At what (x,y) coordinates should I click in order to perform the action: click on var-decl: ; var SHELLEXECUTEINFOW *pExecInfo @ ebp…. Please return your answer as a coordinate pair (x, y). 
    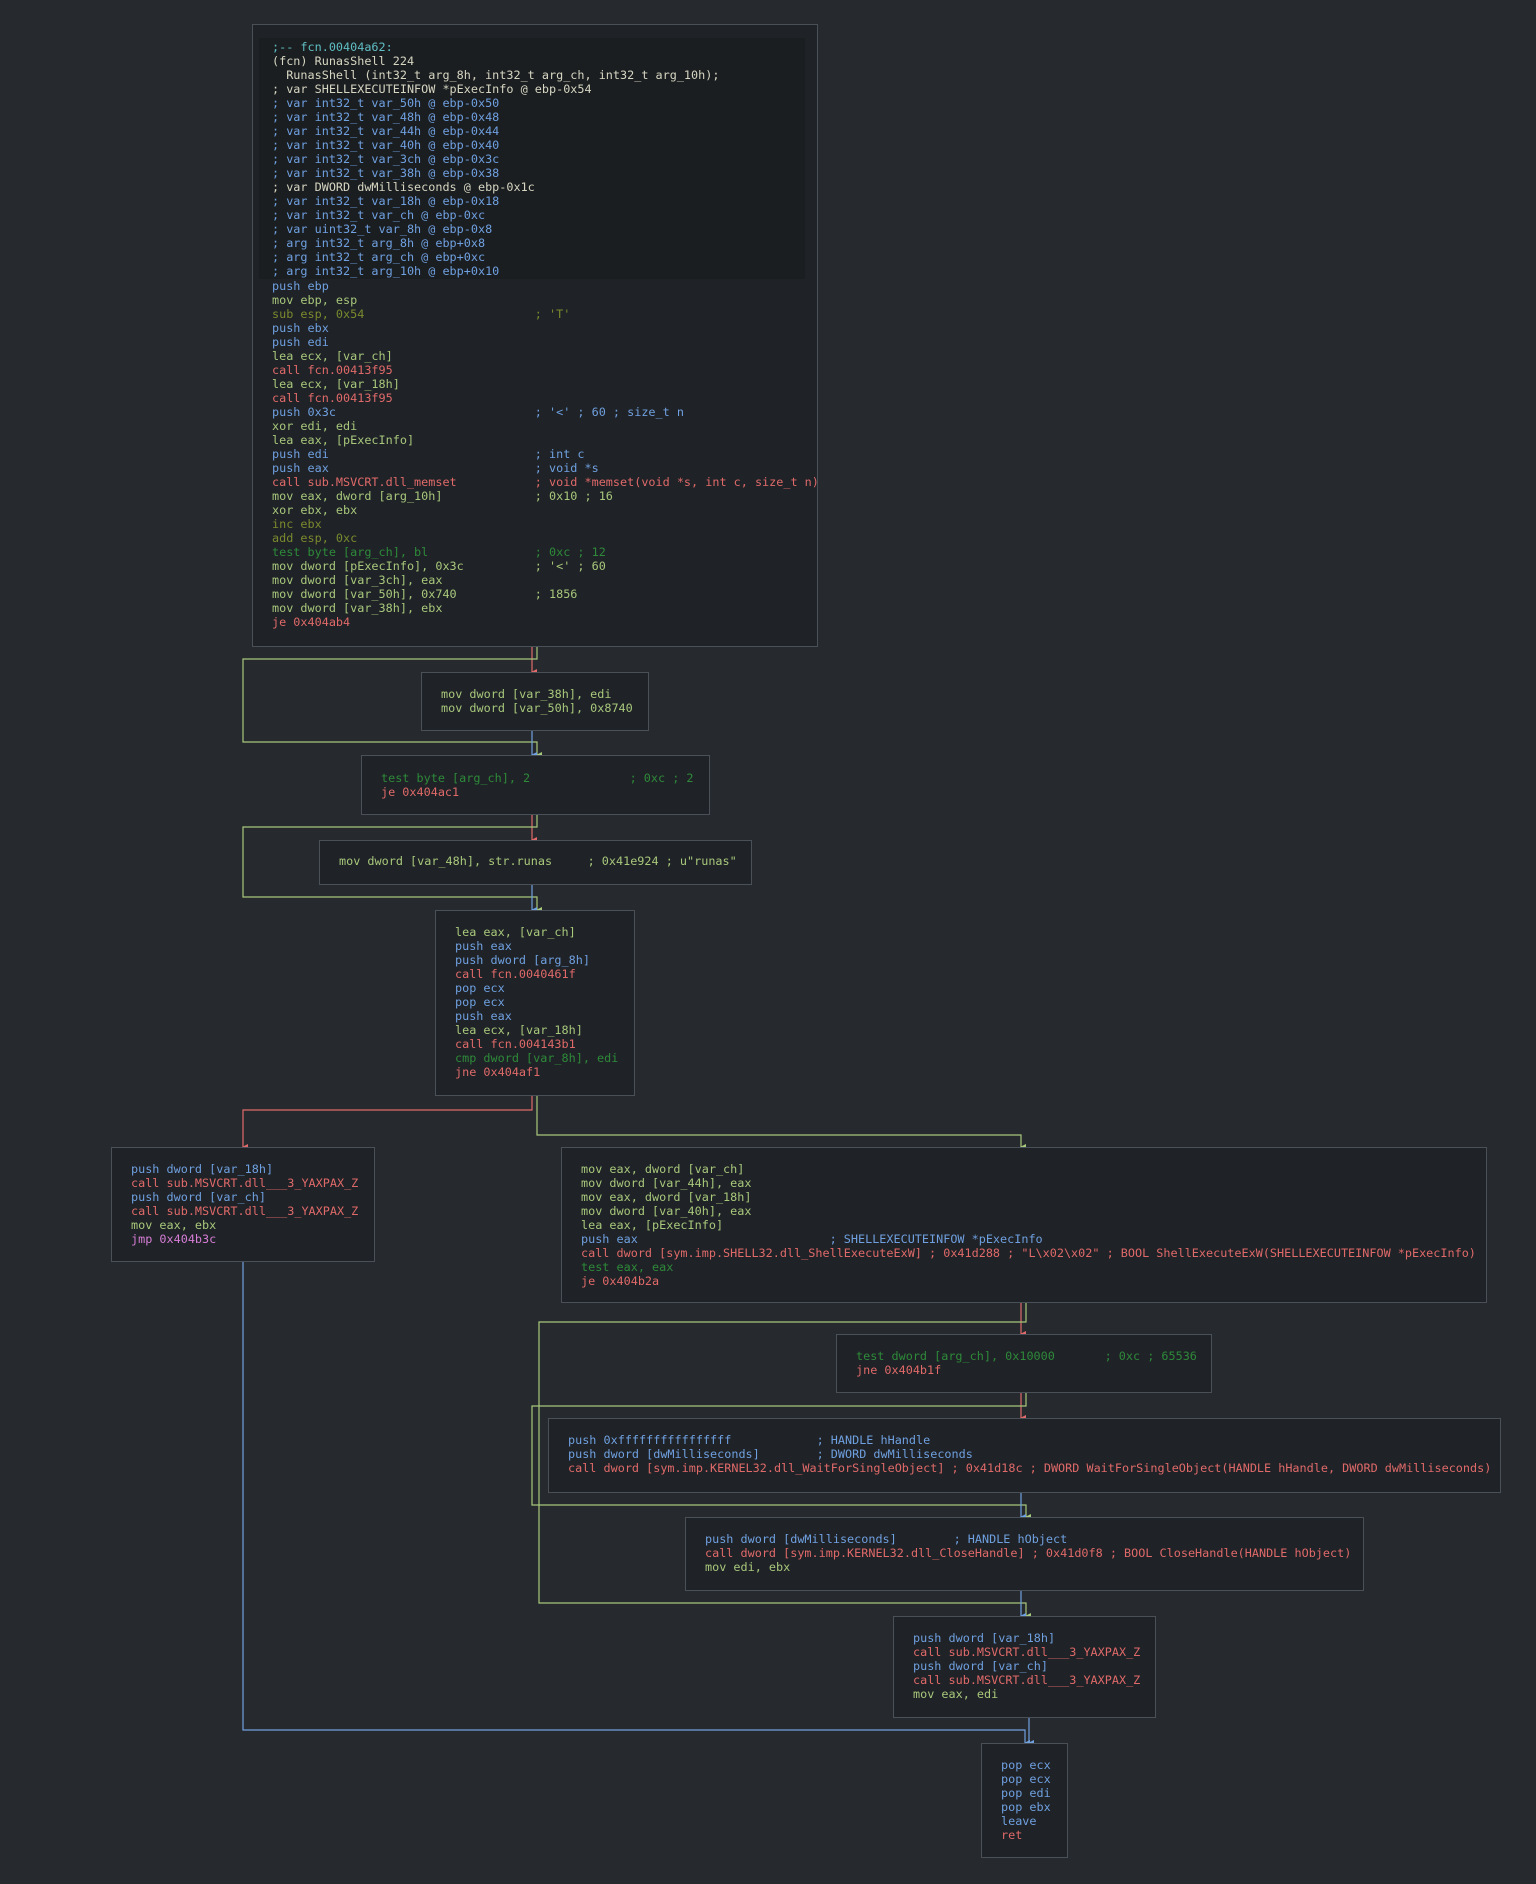
    Looking at the image, I should click on (432, 89).